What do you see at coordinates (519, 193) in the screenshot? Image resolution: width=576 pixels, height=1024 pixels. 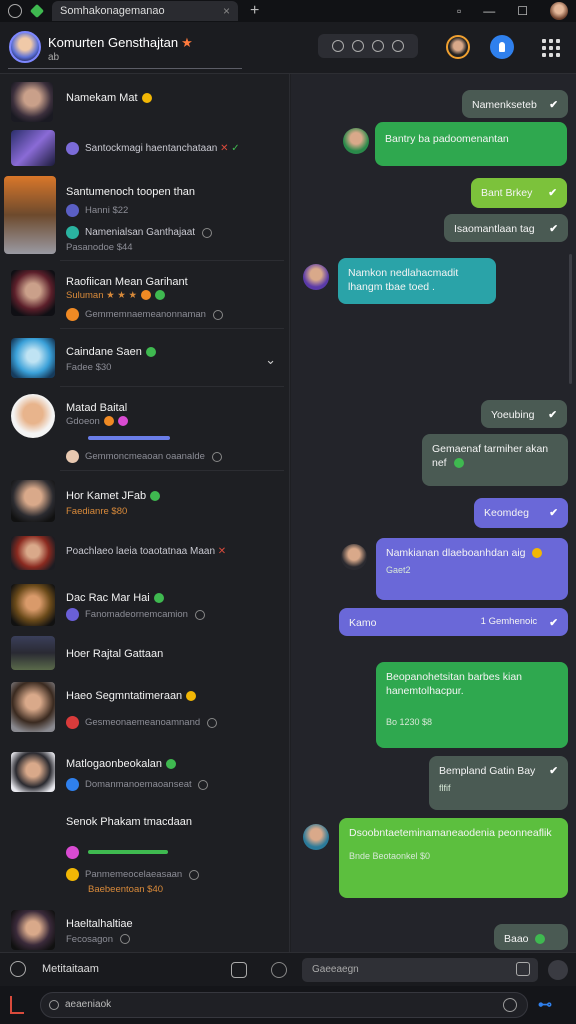 I see `message-bubble: Bant Brkey ✔` at bounding box center [519, 193].